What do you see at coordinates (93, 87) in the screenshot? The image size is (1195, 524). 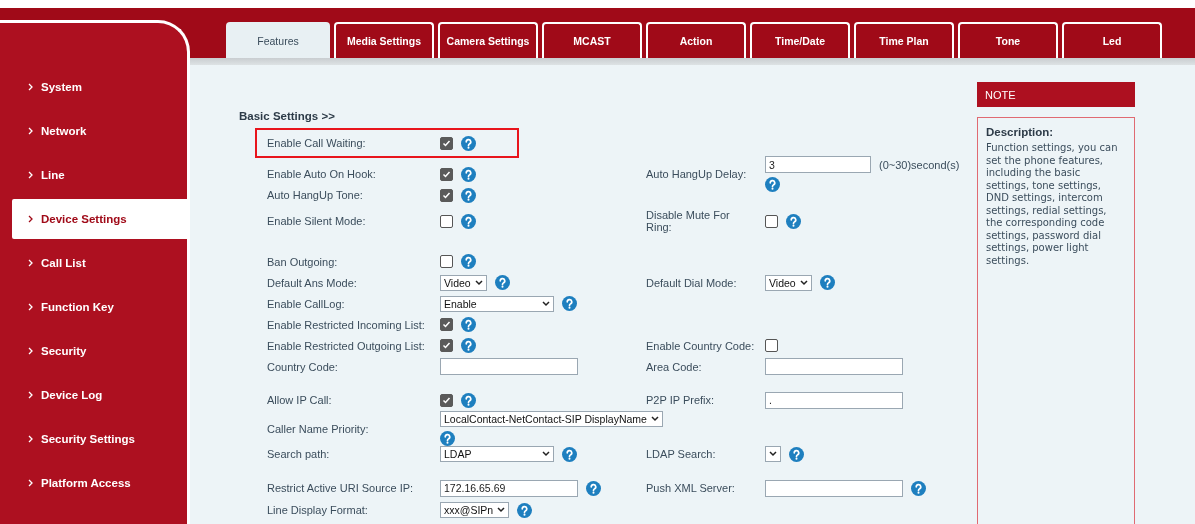 I see `sidebar-item: System` at bounding box center [93, 87].